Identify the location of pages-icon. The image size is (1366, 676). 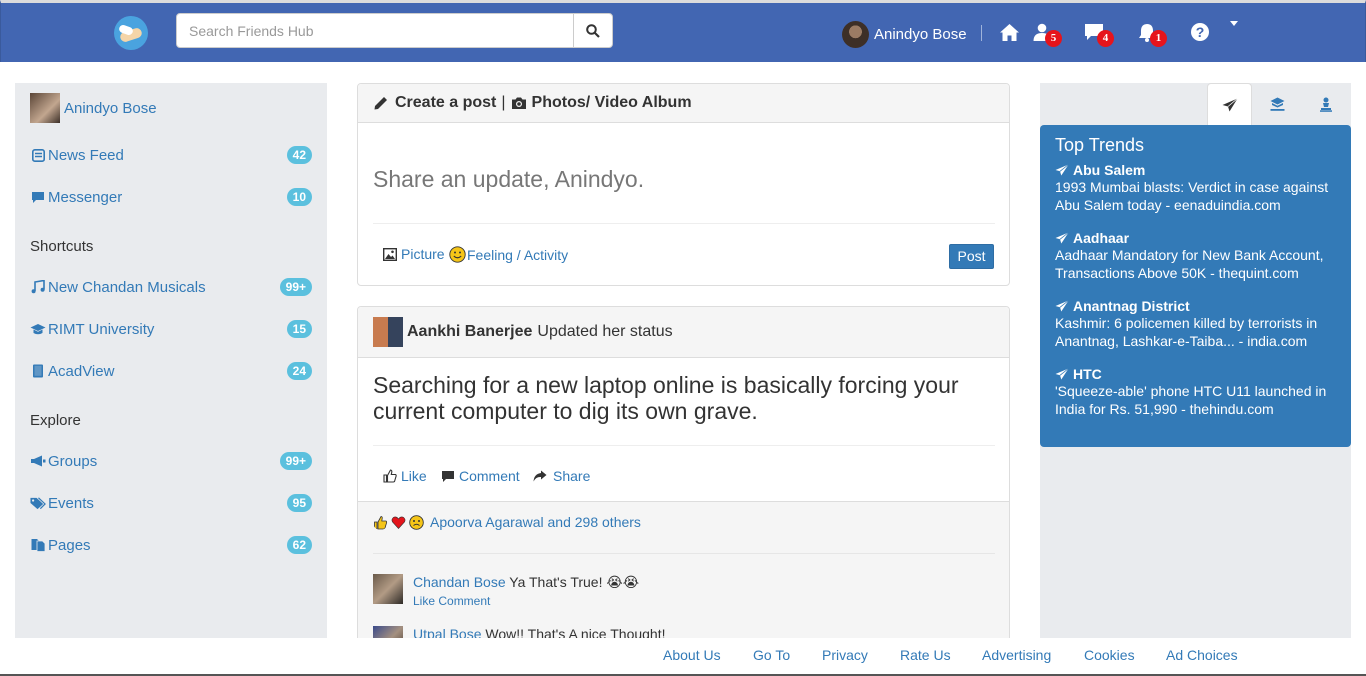
(38, 545).